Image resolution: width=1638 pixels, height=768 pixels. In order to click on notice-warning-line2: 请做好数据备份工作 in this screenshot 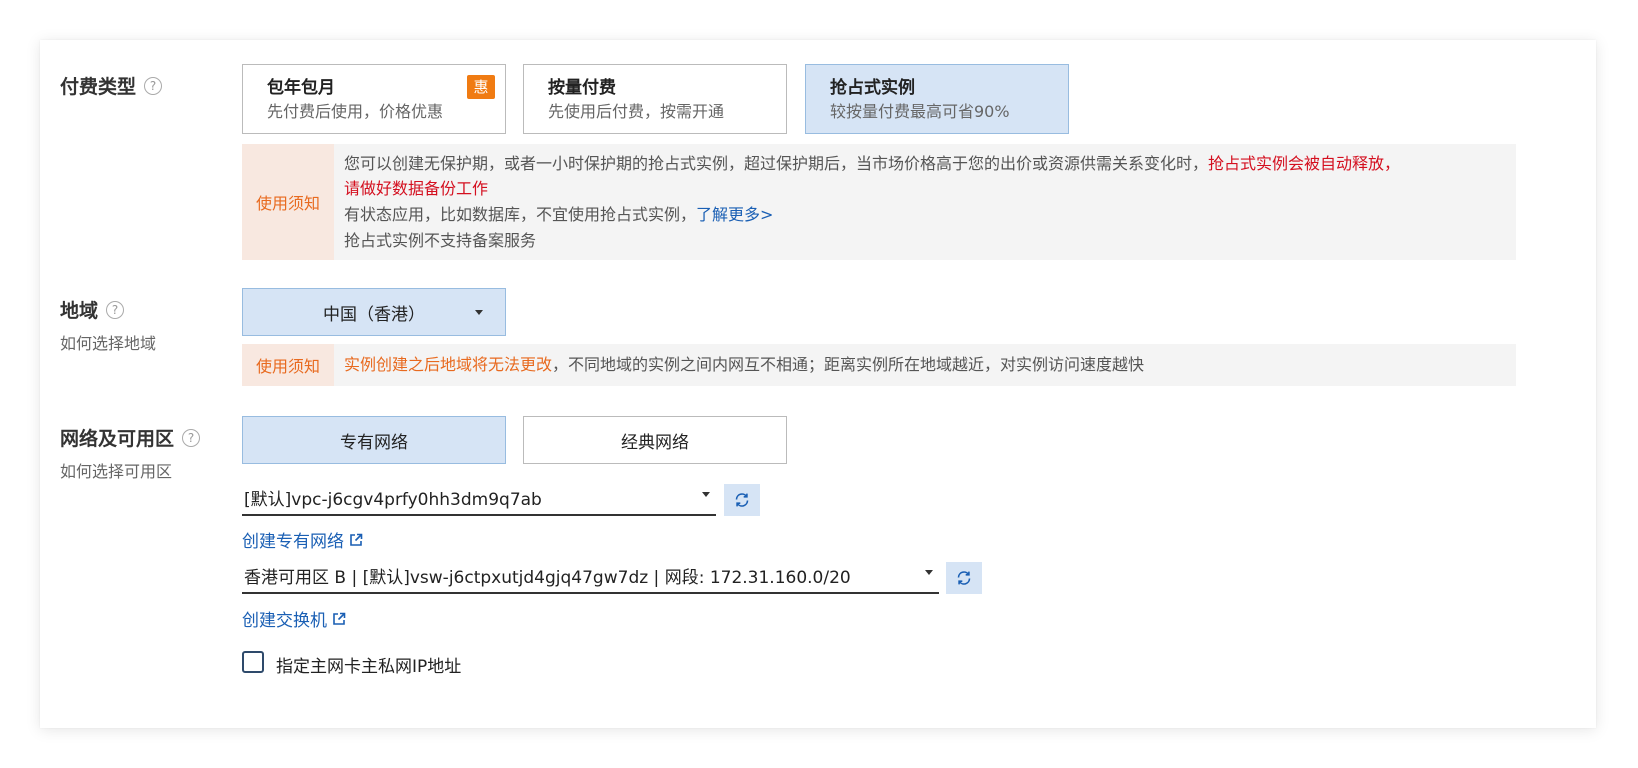, I will do `click(416, 188)`.